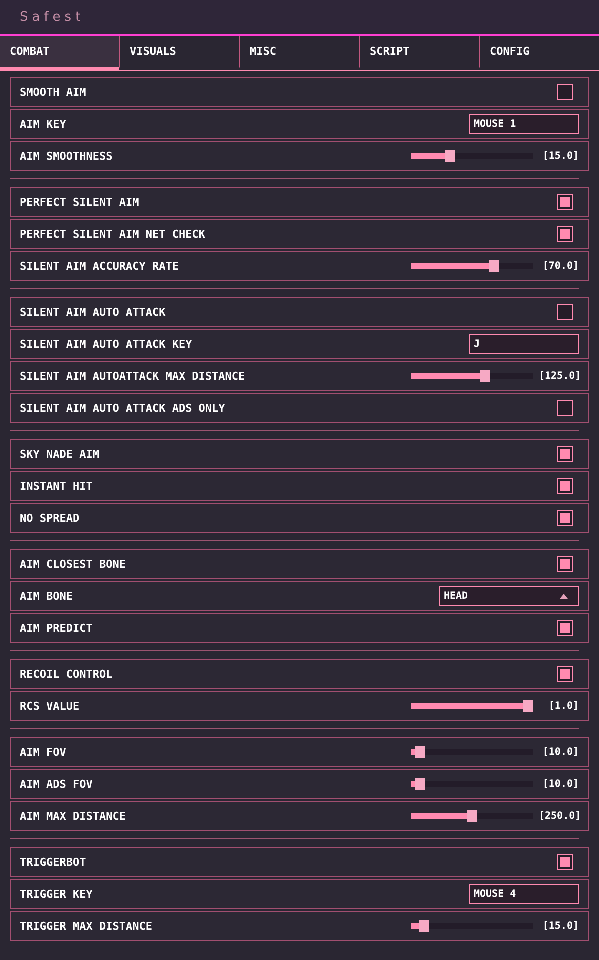 The width and height of the screenshot is (599, 960). I want to click on setting-label: SMOOTH AIM, so click(54, 92).